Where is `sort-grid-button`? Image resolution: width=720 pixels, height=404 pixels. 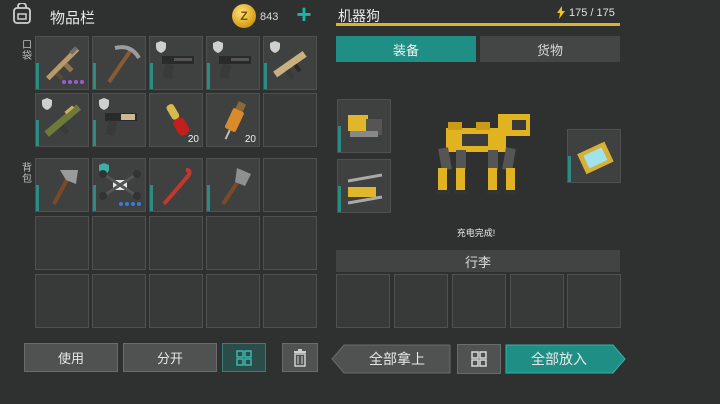
sort-grid-button is located at coordinates (244, 357).